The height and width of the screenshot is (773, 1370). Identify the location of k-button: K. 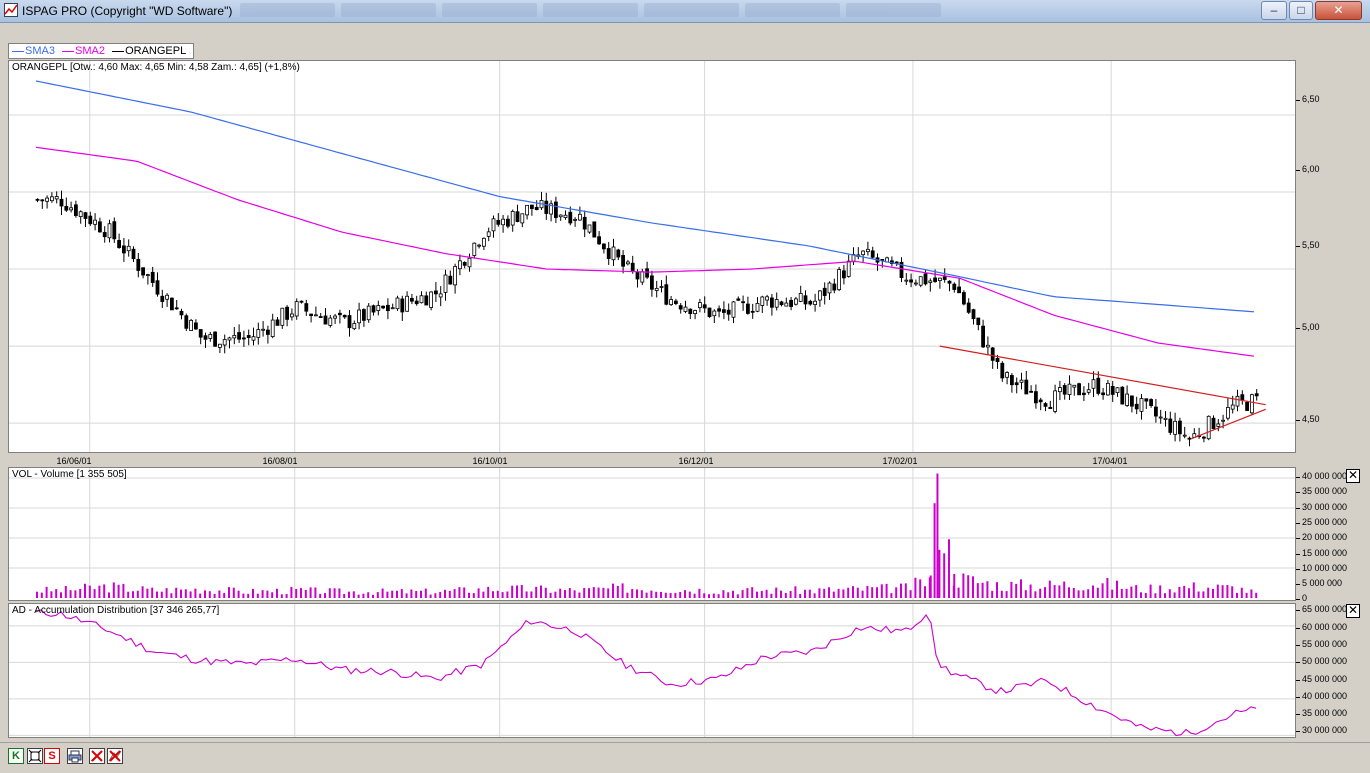
(16, 756).